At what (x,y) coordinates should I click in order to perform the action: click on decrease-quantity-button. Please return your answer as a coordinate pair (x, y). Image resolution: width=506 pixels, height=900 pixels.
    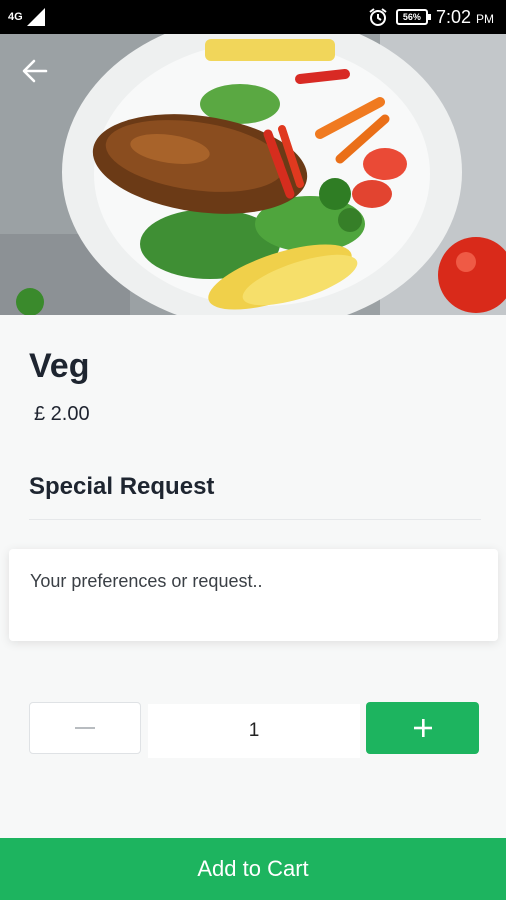
    Looking at the image, I should click on (85, 728).